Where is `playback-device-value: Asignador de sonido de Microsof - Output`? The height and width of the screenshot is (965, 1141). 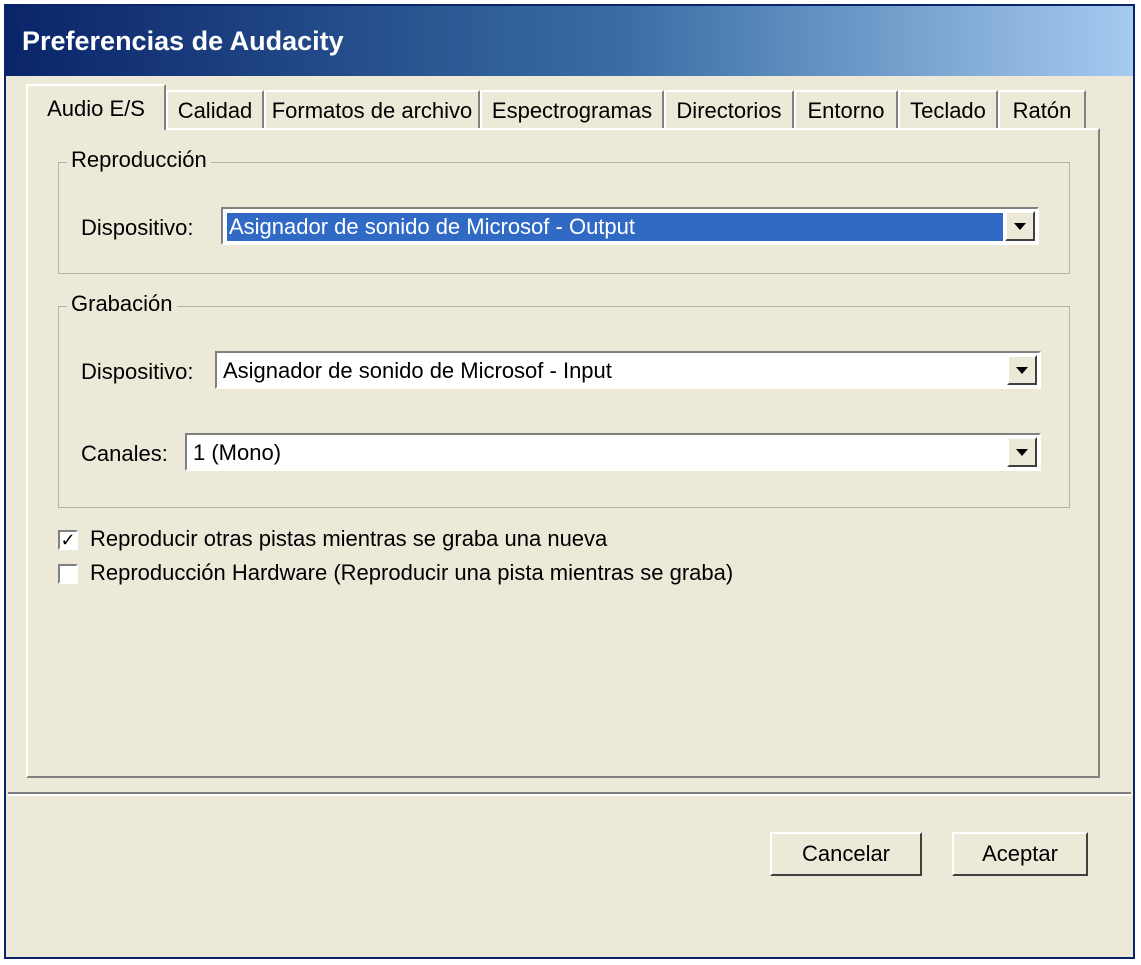
playback-device-value: Asignador de sonido de Microsof - Output is located at coordinates (615, 227).